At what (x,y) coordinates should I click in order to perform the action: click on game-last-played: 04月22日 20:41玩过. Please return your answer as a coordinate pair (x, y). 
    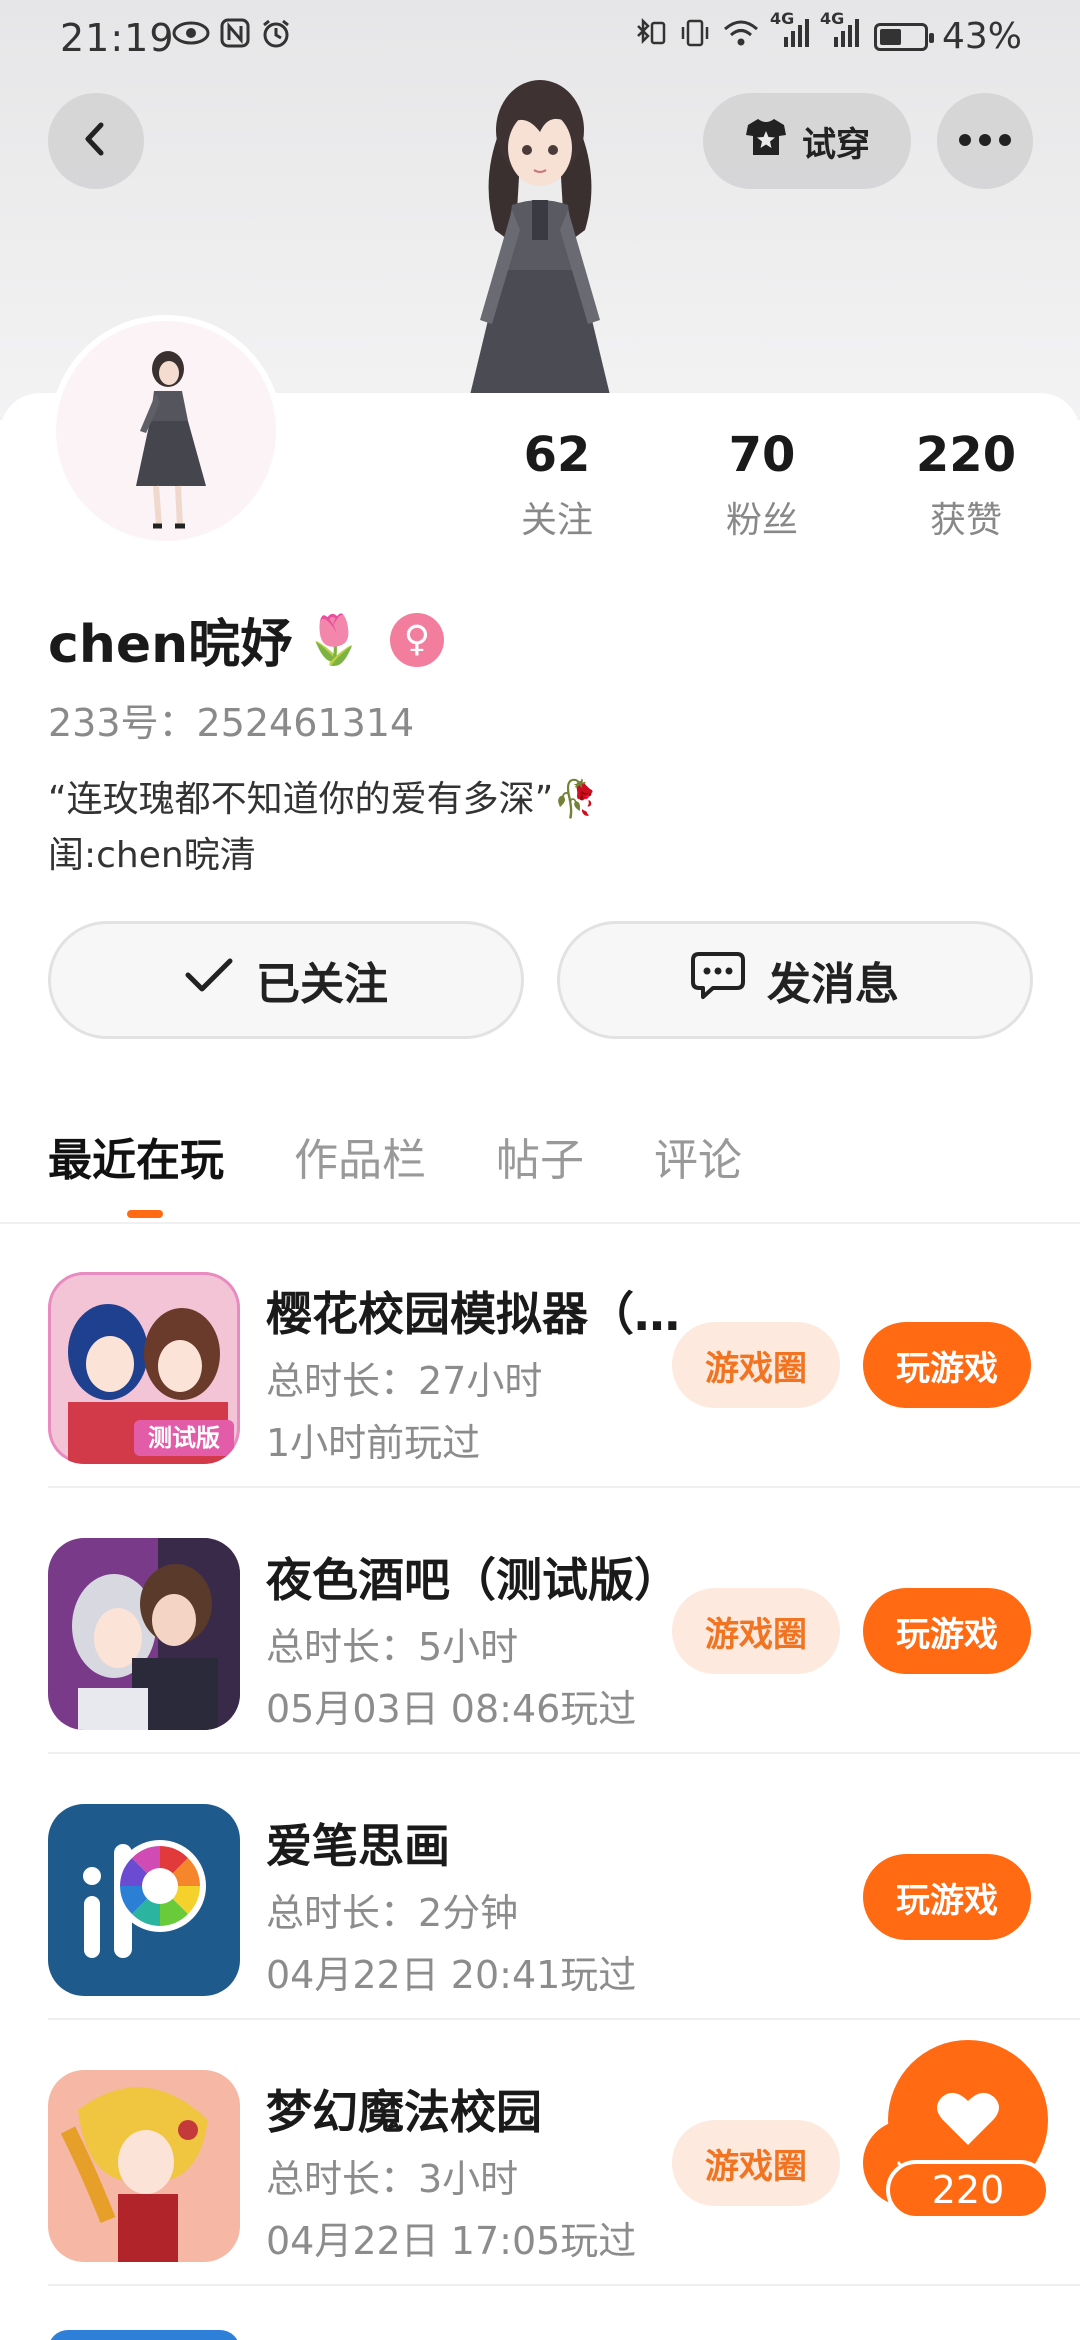
    Looking at the image, I should click on (451, 1975).